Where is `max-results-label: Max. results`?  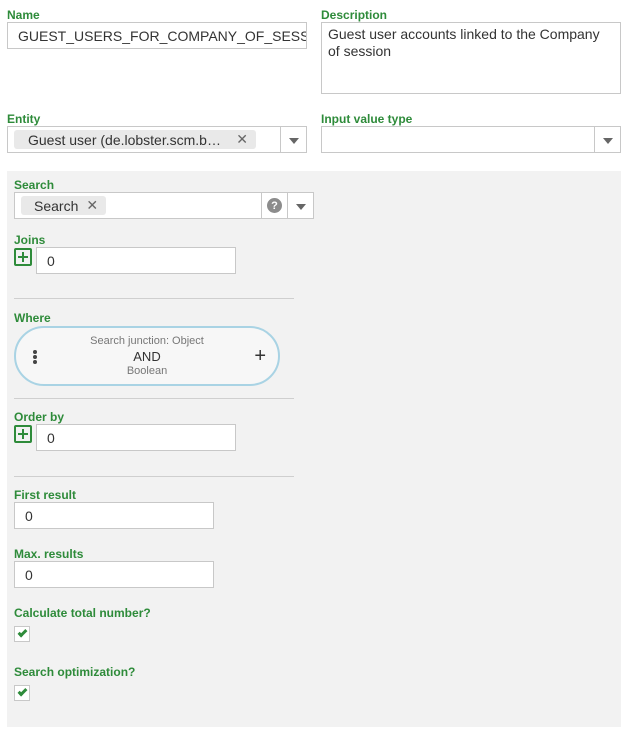 max-results-label: Max. results is located at coordinates (49, 554).